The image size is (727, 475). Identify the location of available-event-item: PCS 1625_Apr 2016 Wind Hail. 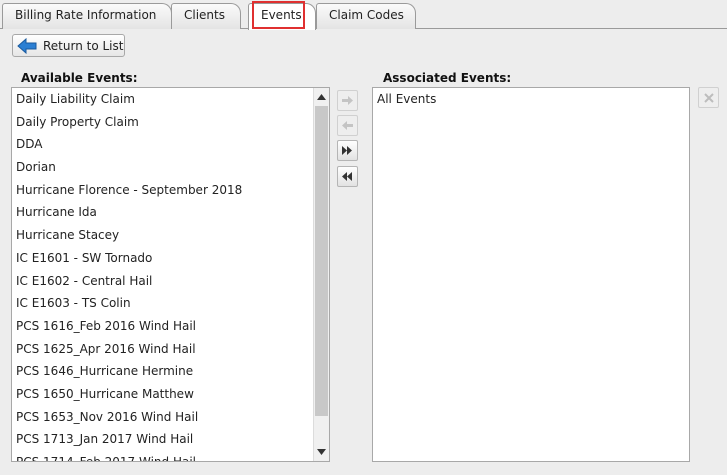
(170, 349).